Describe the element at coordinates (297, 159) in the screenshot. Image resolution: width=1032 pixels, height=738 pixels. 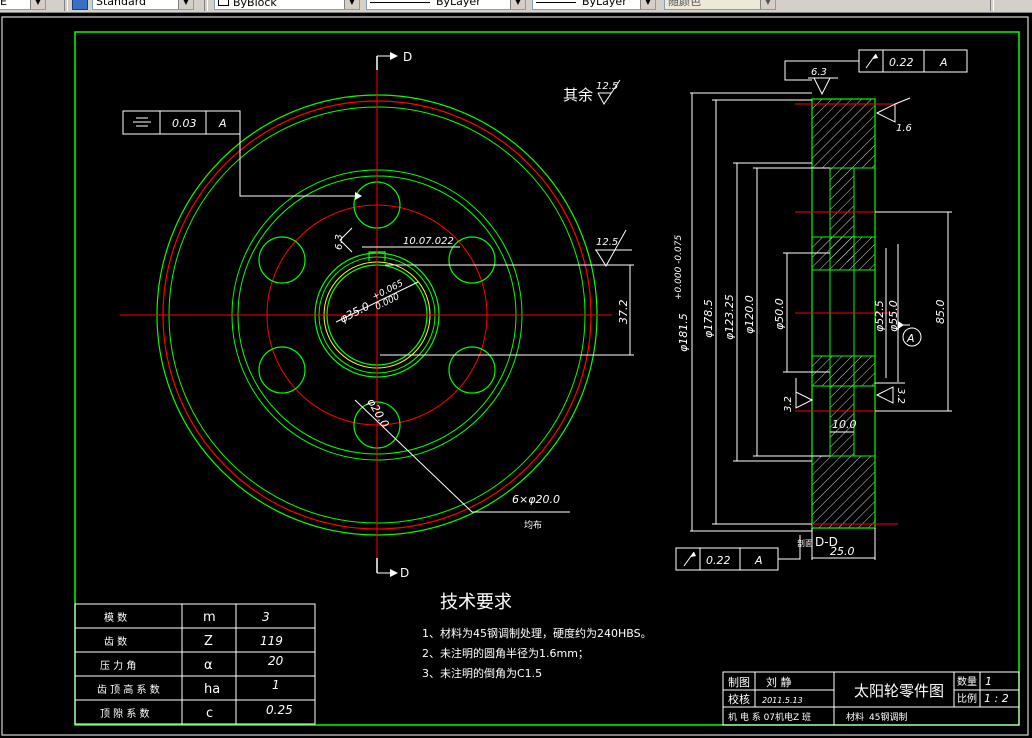
I see `flatness-leader` at that location.